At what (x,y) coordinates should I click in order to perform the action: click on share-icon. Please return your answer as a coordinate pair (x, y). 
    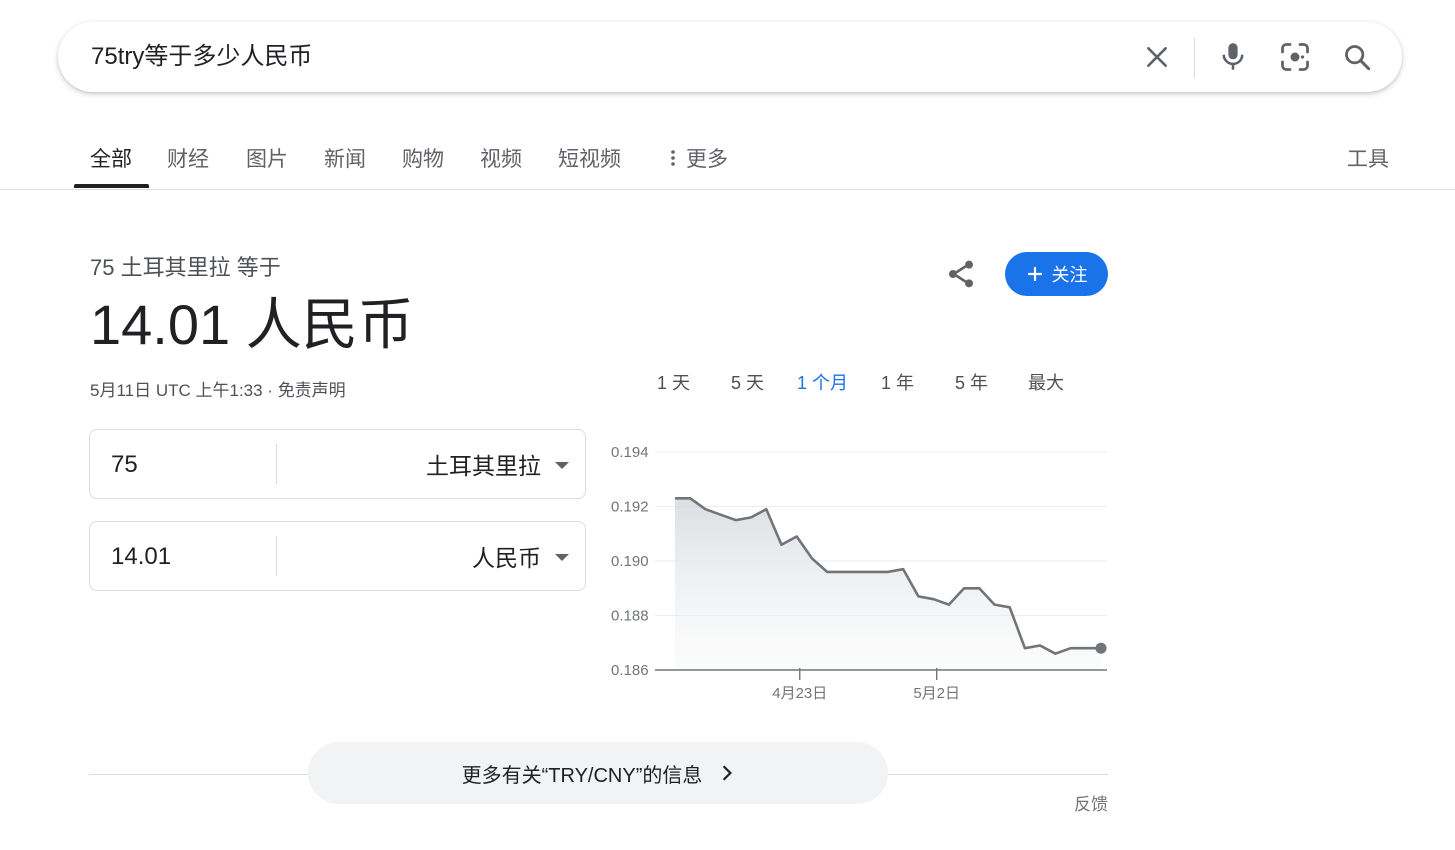
    Looking at the image, I should click on (961, 274).